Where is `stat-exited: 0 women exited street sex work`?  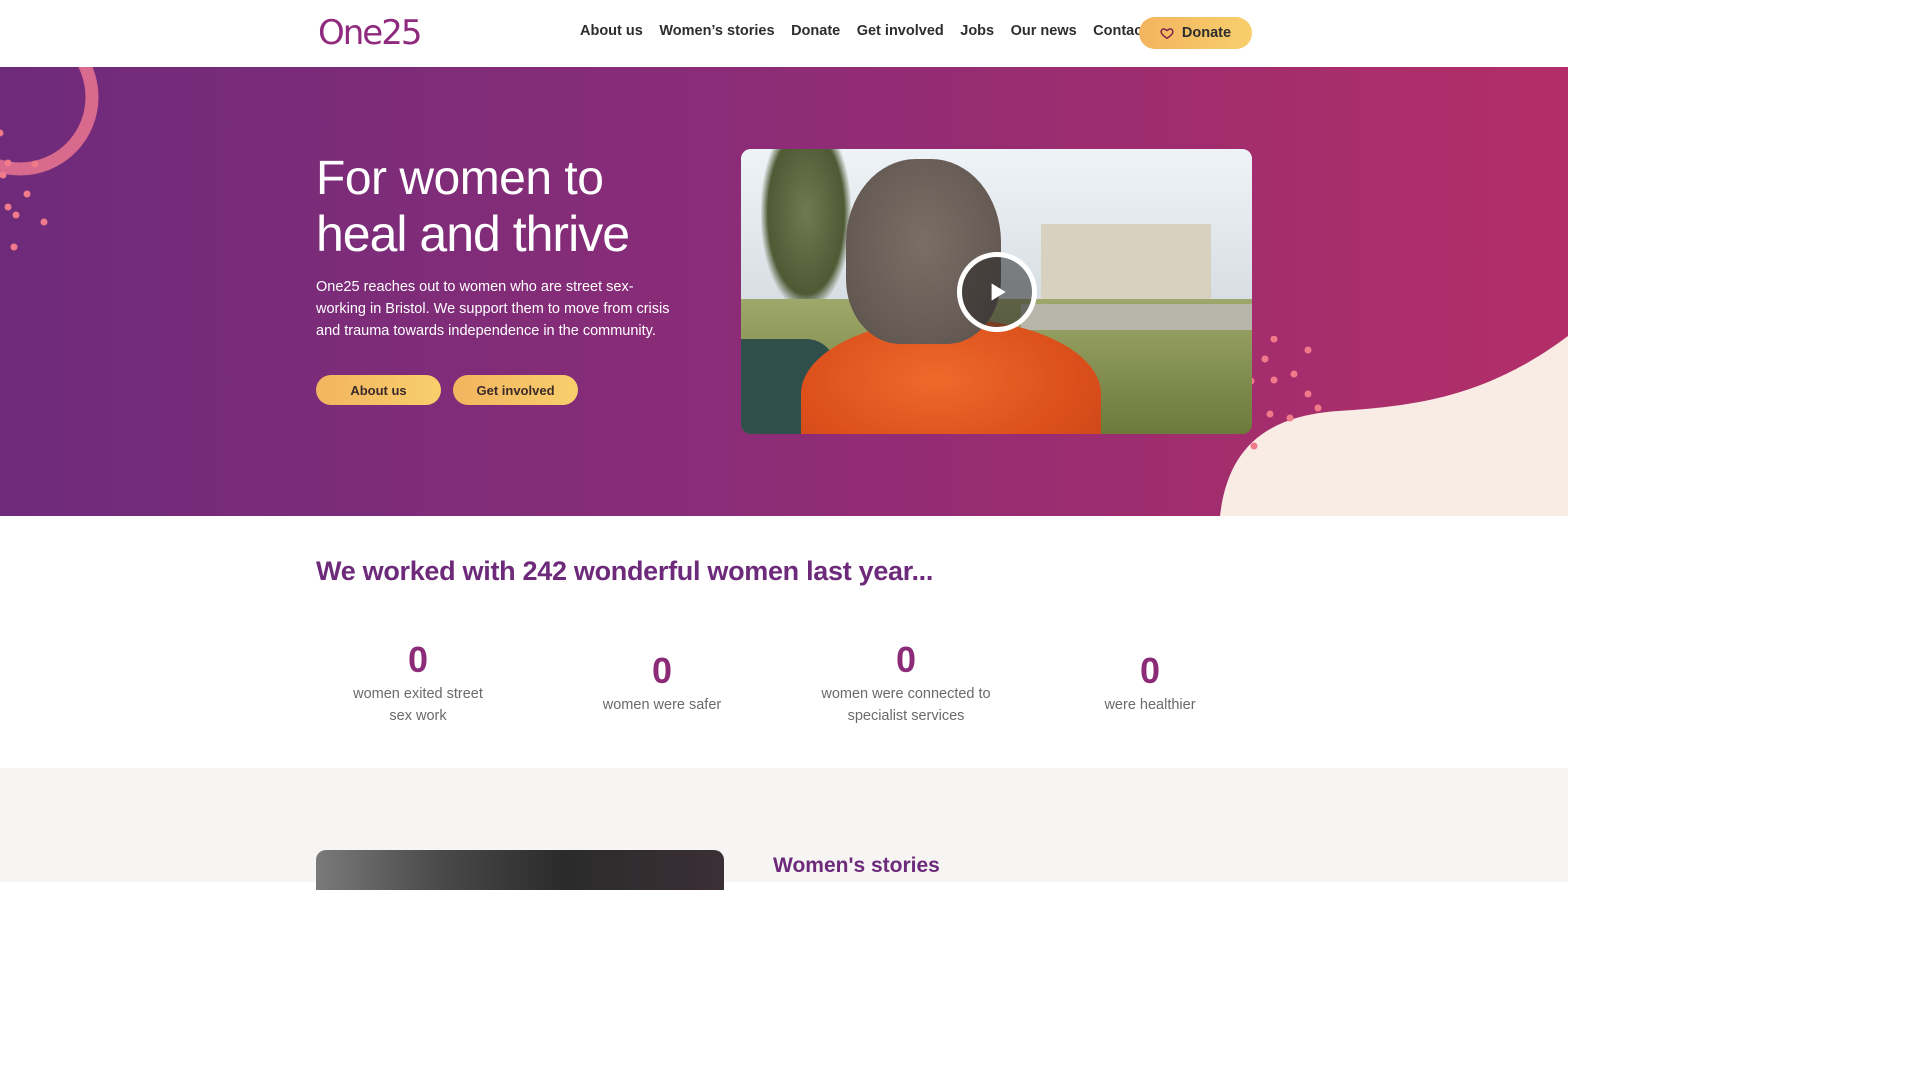 stat-exited: 0 women exited street sex work is located at coordinates (418, 683).